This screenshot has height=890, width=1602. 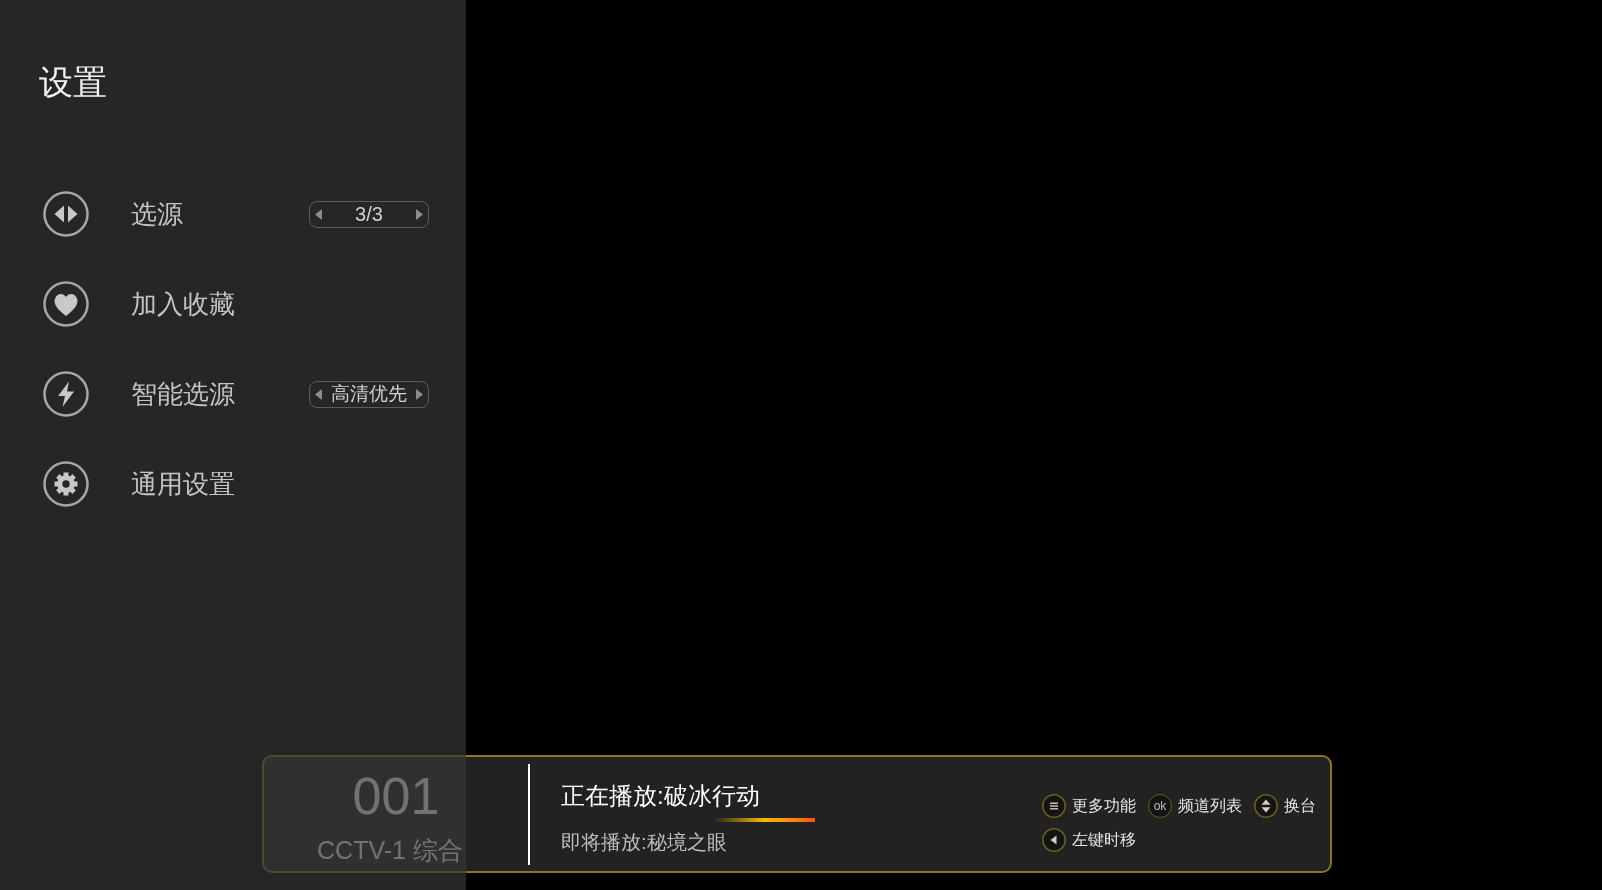 What do you see at coordinates (660, 796) in the screenshot?
I see `now-playing-text: 正在播放:破冰行动` at bounding box center [660, 796].